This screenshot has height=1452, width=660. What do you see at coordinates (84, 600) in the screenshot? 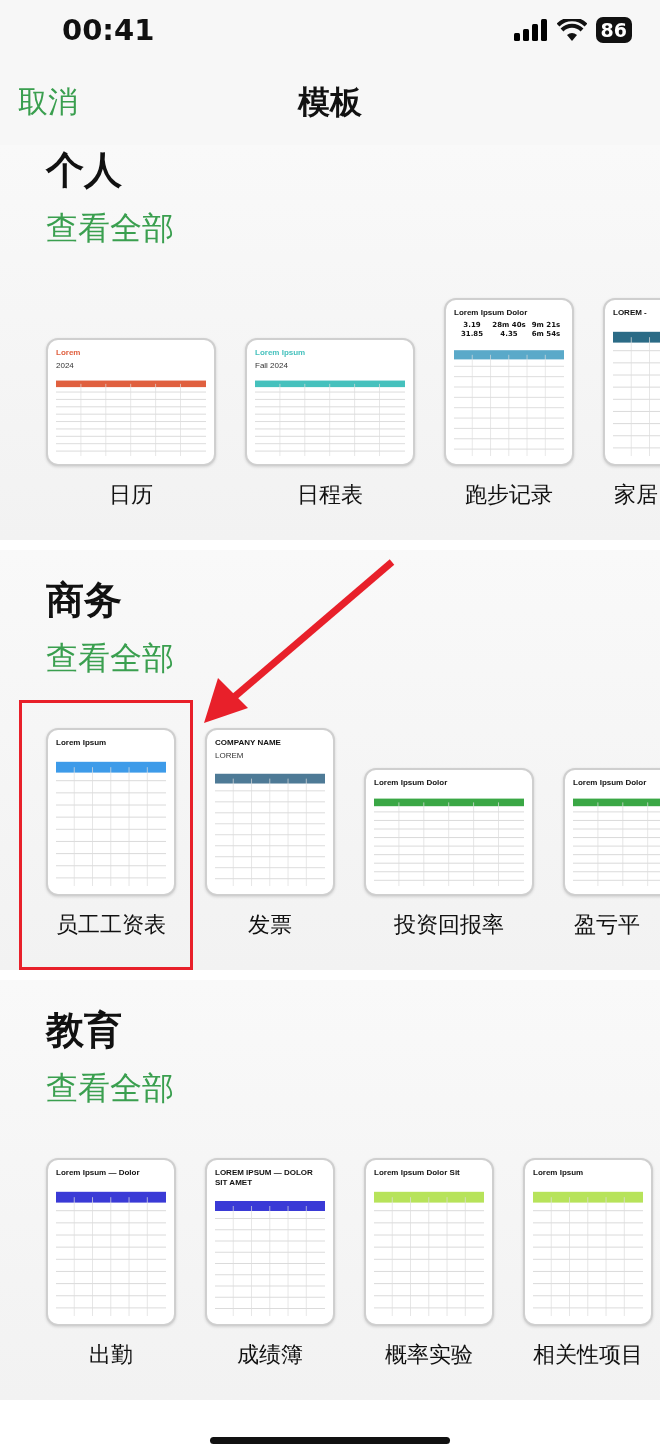
I see `section-title: 商务` at bounding box center [84, 600].